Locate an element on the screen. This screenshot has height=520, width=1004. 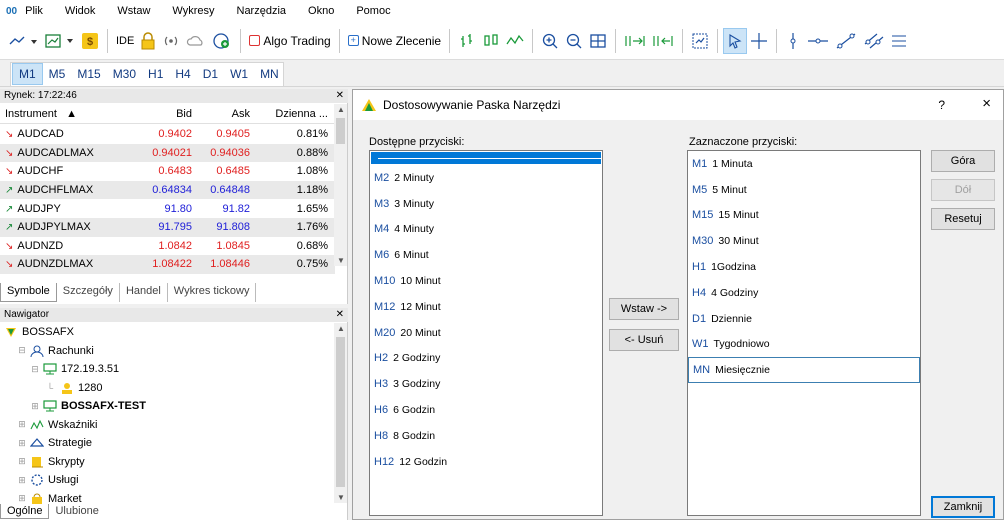
templates-dropdown is located at coordinates (60, 41).